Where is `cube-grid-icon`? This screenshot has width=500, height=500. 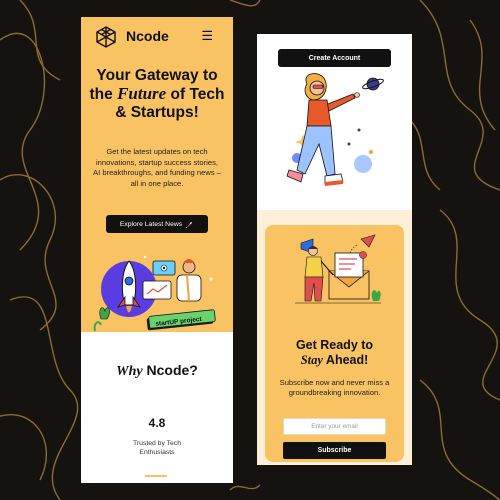 cube-grid-icon is located at coordinates (106, 37).